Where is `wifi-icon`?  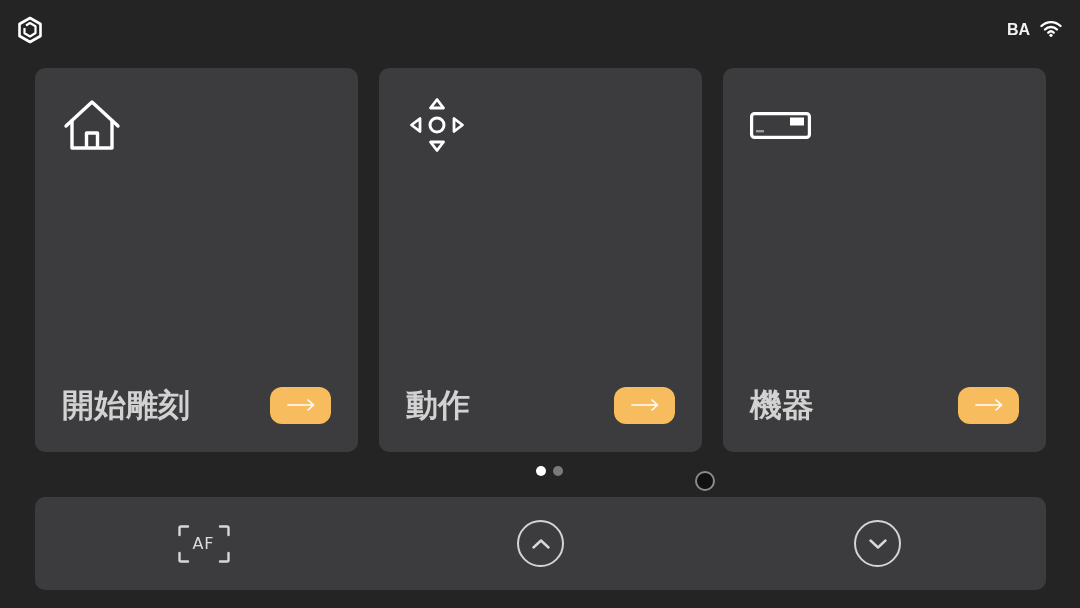 wifi-icon is located at coordinates (1051, 28).